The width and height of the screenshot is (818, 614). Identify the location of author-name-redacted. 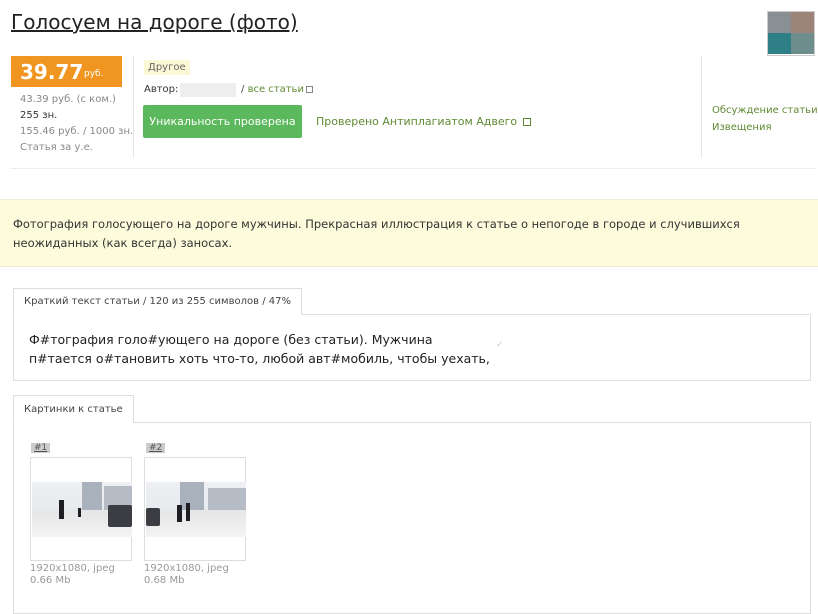
(208, 90).